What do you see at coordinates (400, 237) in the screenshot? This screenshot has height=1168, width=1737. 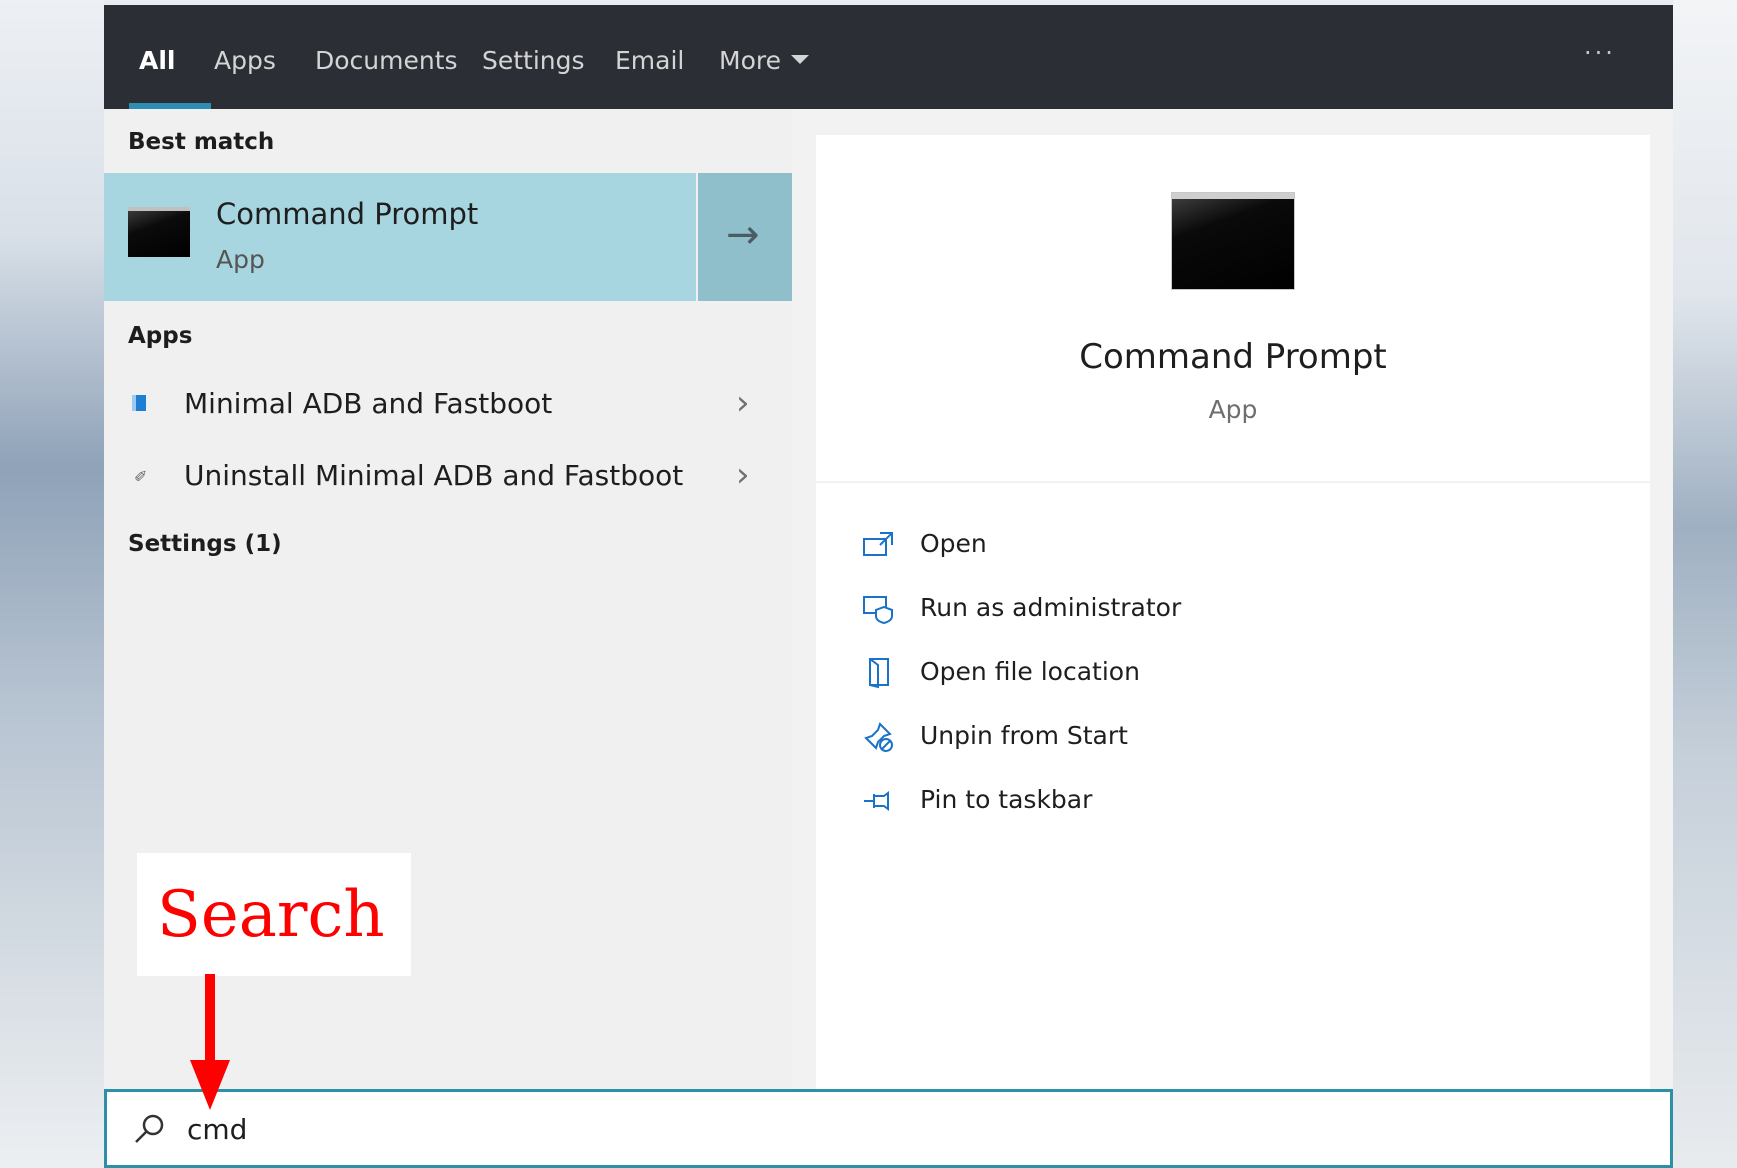 I see `best-match-item: Command Prompt App` at bounding box center [400, 237].